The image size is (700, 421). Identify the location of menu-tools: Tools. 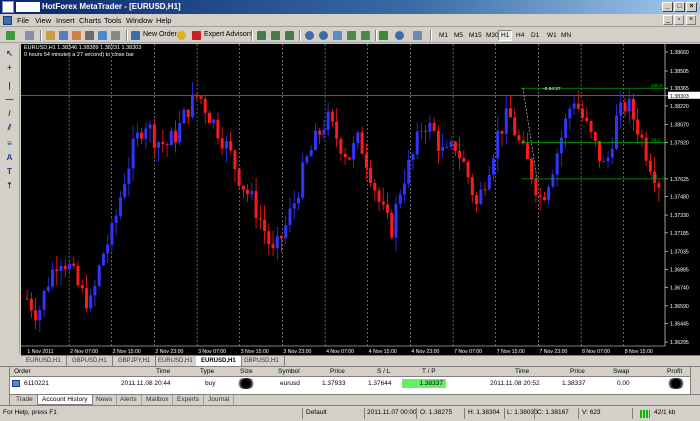
(113, 20).